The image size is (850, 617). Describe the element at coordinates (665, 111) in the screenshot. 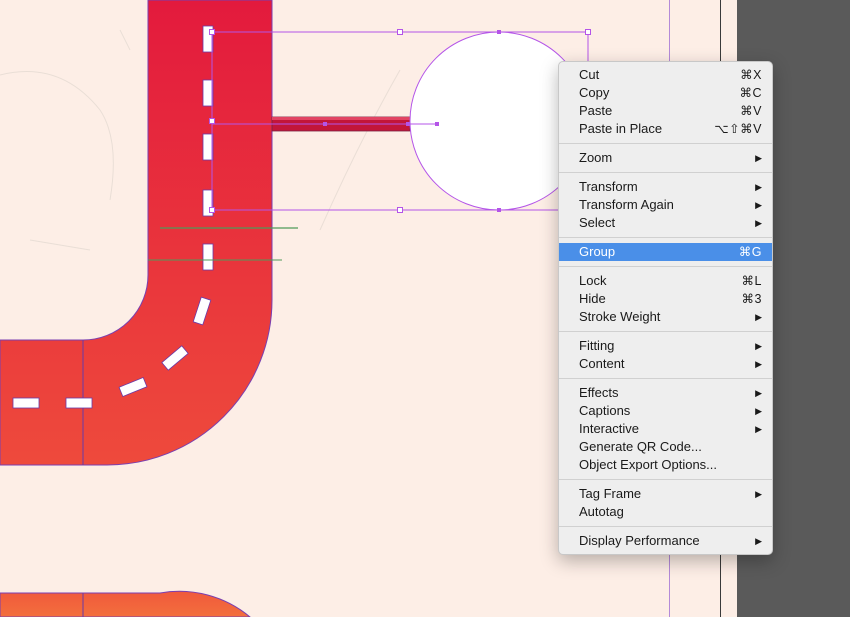

I see `menu-item-paste: Paste ⌘V` at that location.